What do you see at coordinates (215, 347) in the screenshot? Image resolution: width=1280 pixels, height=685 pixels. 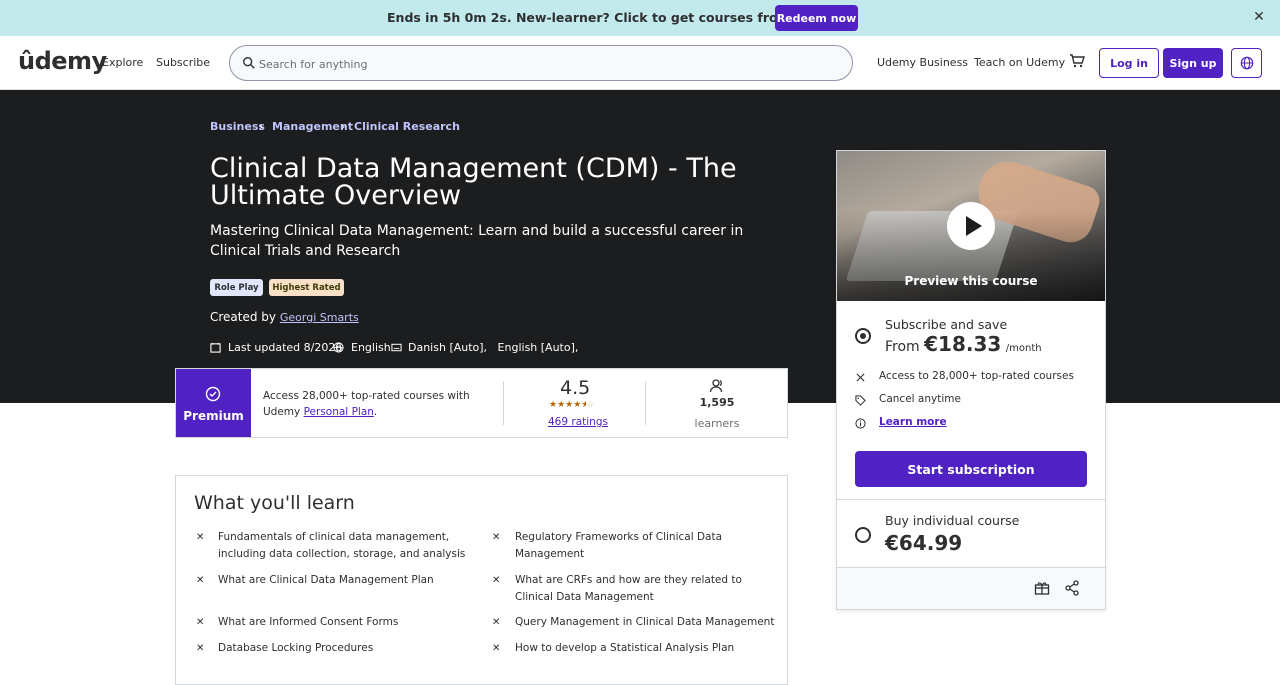 I see `alert-icon` at bounding box center [215, 347].